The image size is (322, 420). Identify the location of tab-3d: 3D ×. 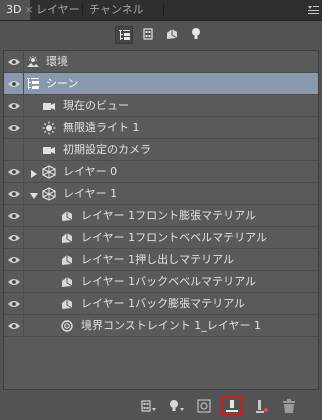
(17, 10).